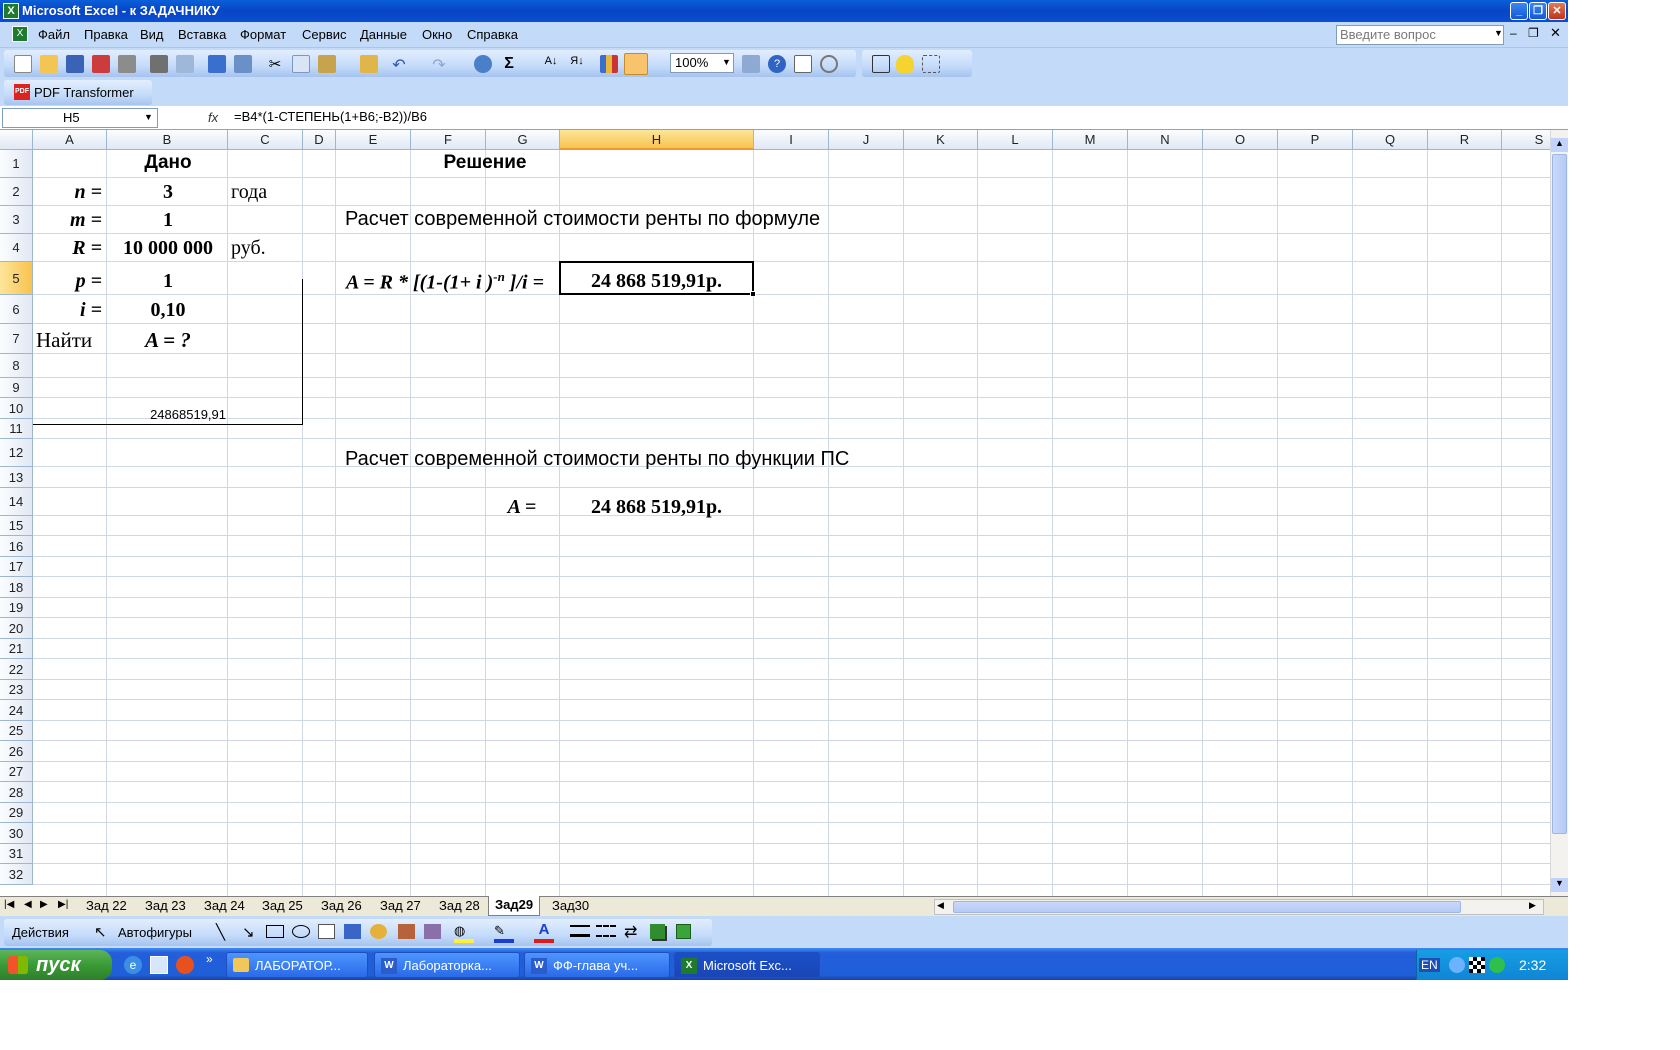 The width and height of the screenshot is (1680, 1050). Describe the element at coordinates (1519, 11) in the screenshot. I see `minimize-button: _` at that location.